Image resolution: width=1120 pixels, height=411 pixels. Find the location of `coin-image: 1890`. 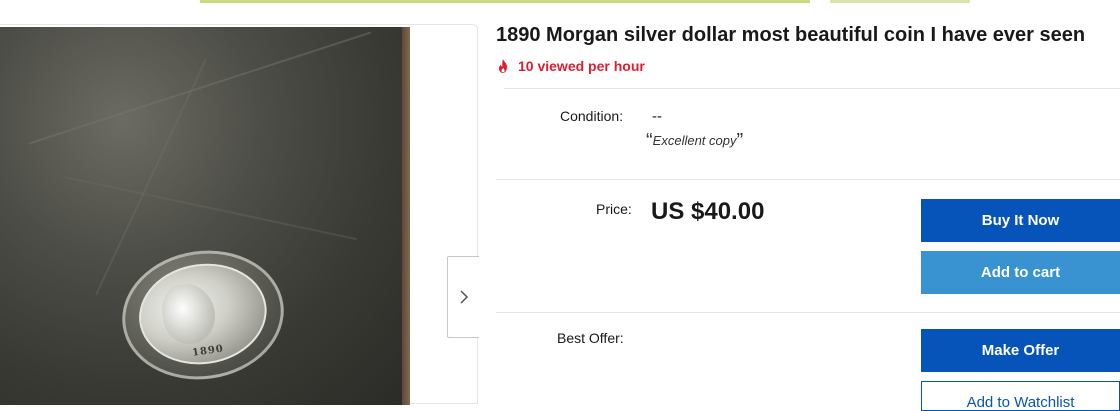

coin-image: 1890 is located at coordinates (203, 314).